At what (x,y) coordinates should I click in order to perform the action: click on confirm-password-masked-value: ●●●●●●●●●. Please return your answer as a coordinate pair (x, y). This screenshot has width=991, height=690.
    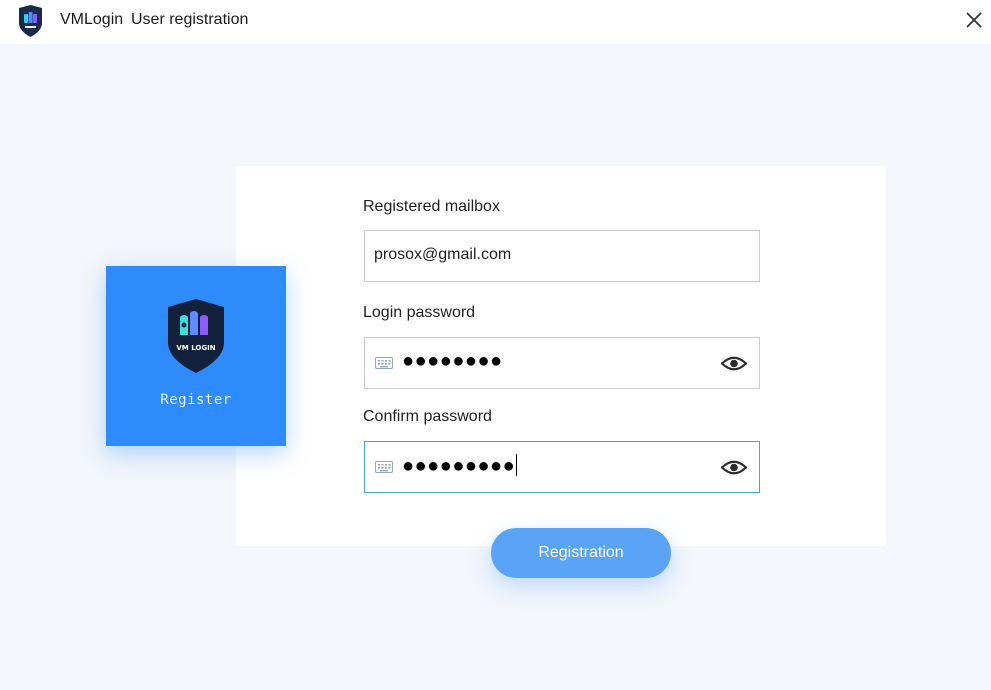
    Looking at the image, I should click on (460, 466).